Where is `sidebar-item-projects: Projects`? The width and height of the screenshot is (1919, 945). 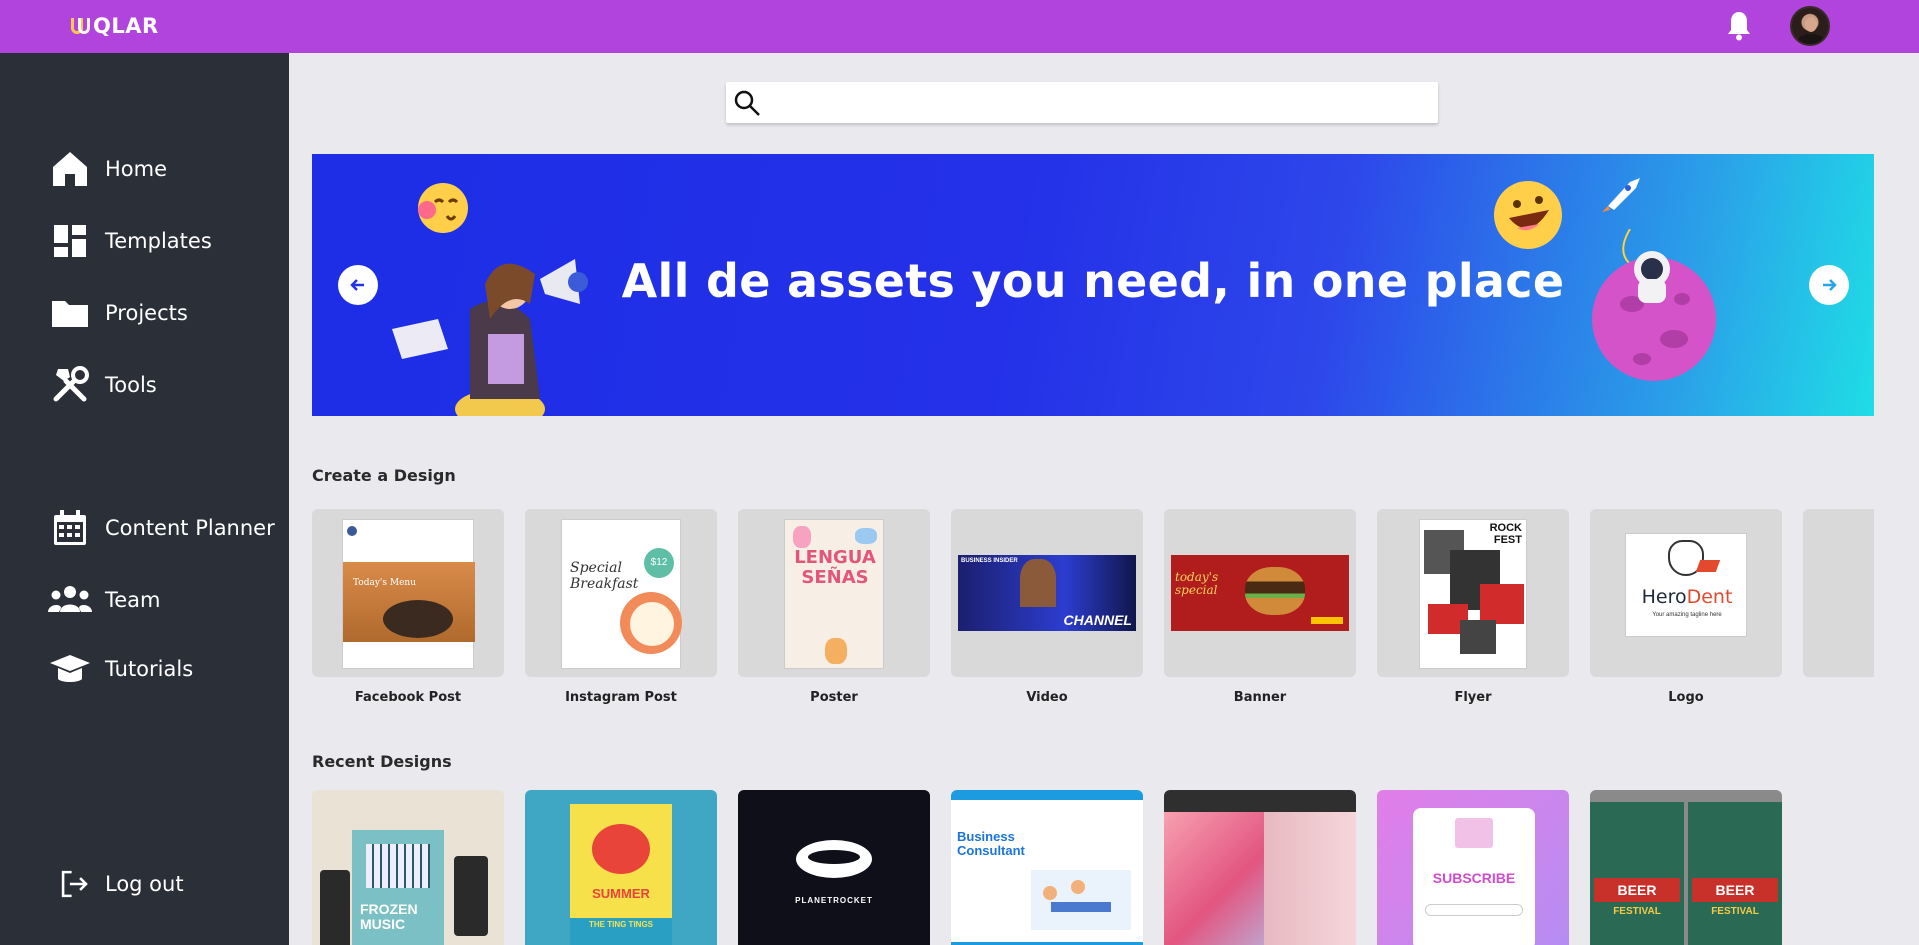
sidebar-item-projects: Projects is located at coordinates (144, 313).